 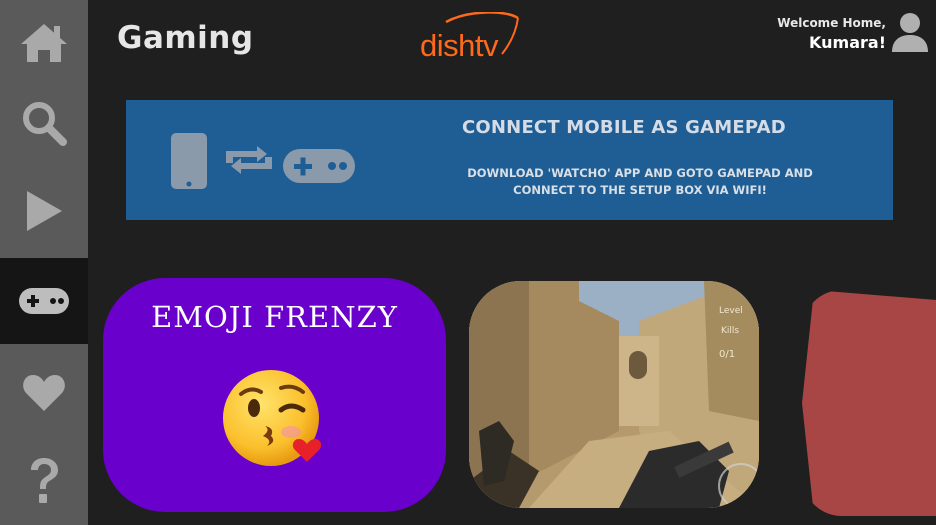 I want to click on question-icon, so click(x=44, y=480).